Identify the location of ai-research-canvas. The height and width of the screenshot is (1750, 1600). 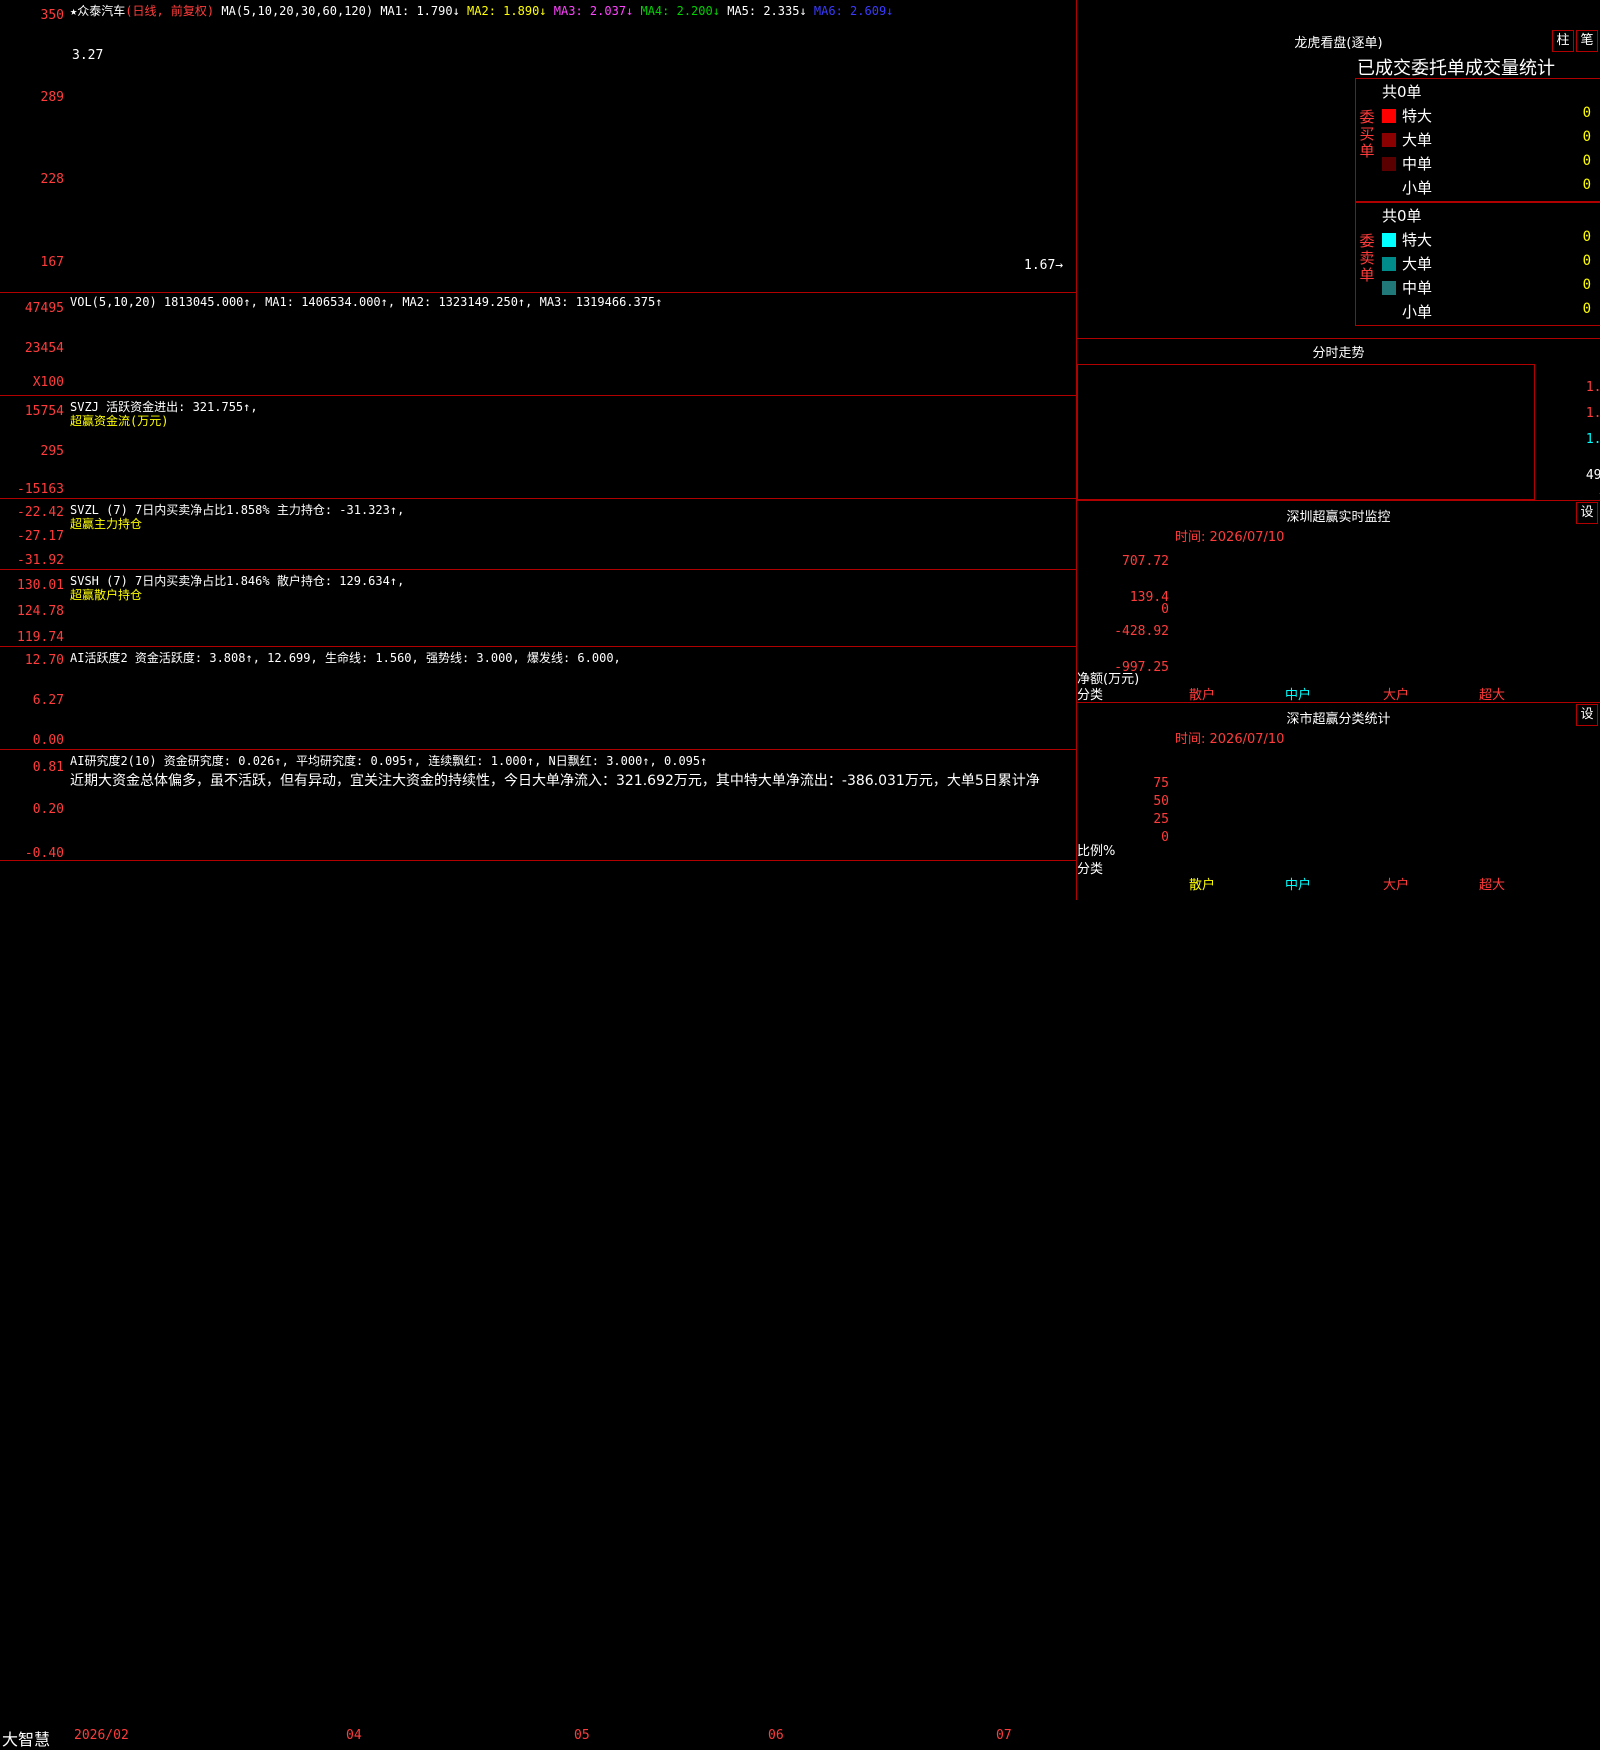
(571, 824).